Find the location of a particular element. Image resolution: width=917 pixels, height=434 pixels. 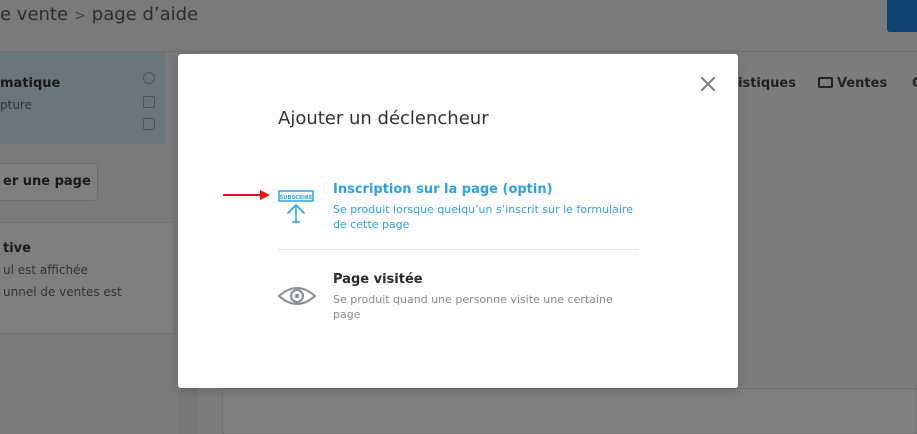

red-arrow-annotation is located at coordinates (246, 195).